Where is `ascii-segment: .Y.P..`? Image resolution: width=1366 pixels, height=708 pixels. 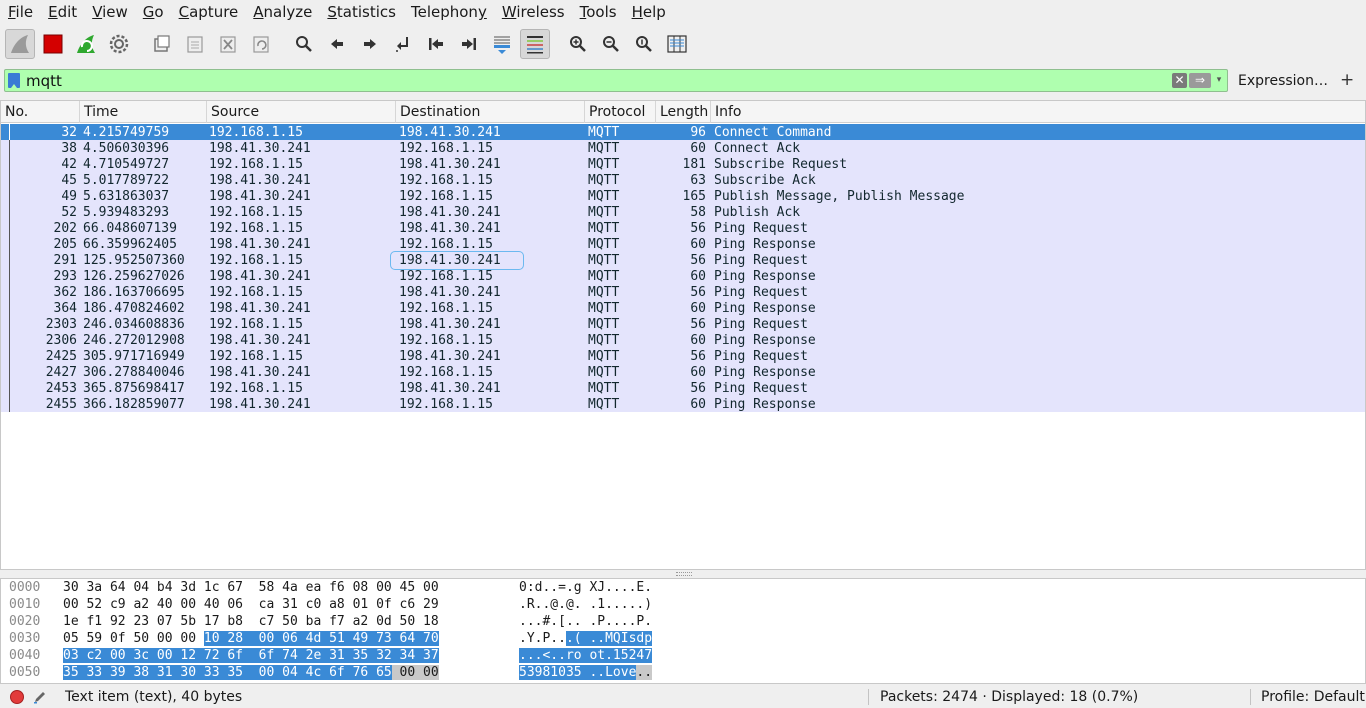 ascii-segment: .Y.P.. is located at coordinates (542, 638).